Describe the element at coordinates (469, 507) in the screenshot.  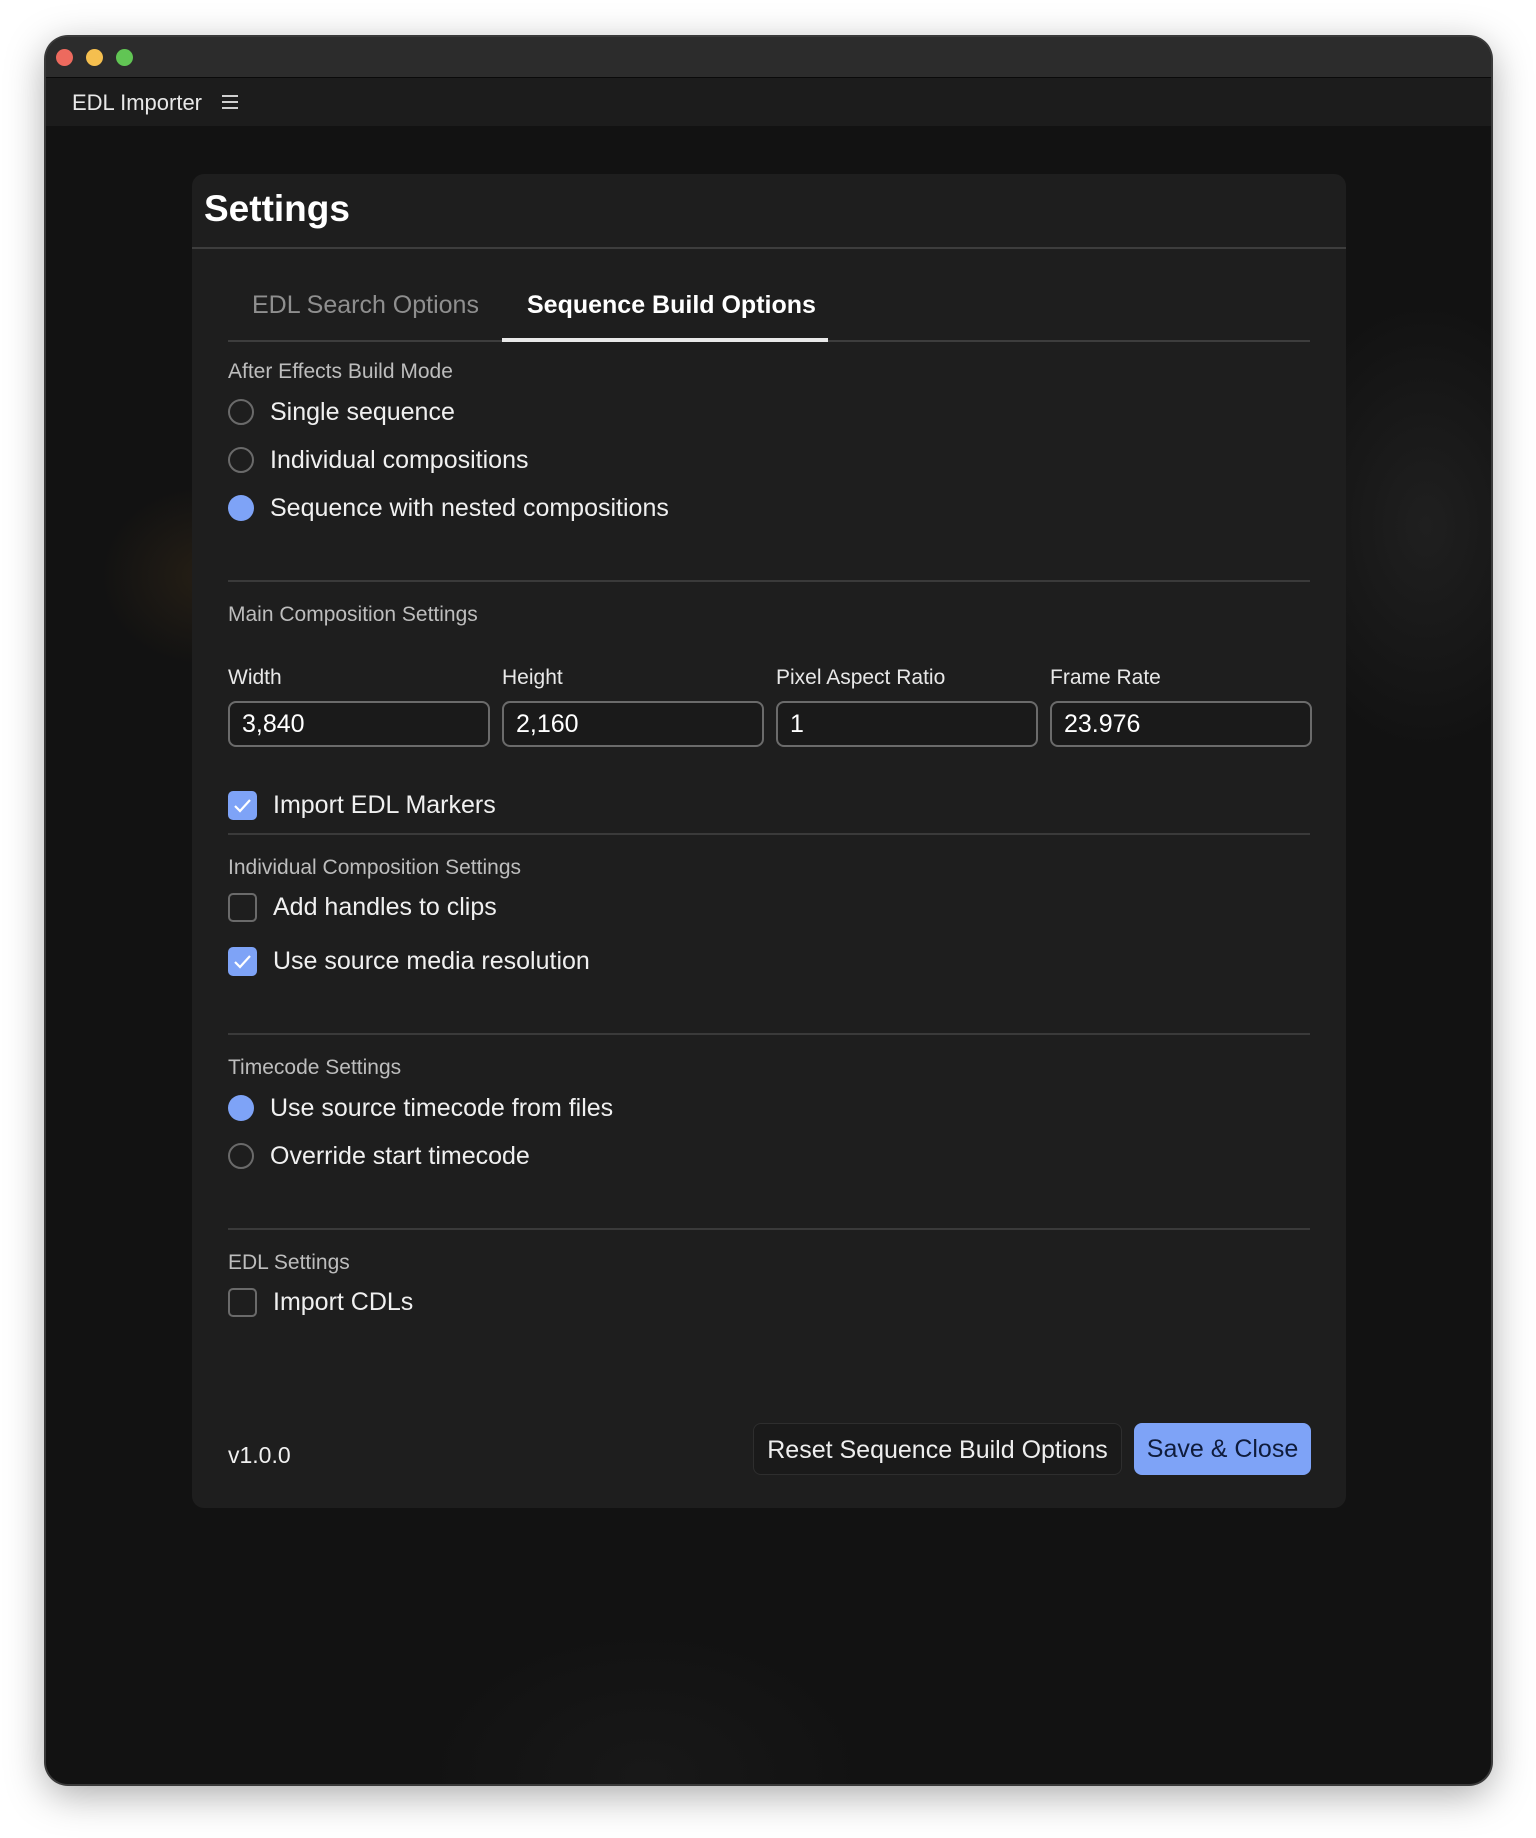
I see `radio-label: Sequence with nested compositions` at that location.